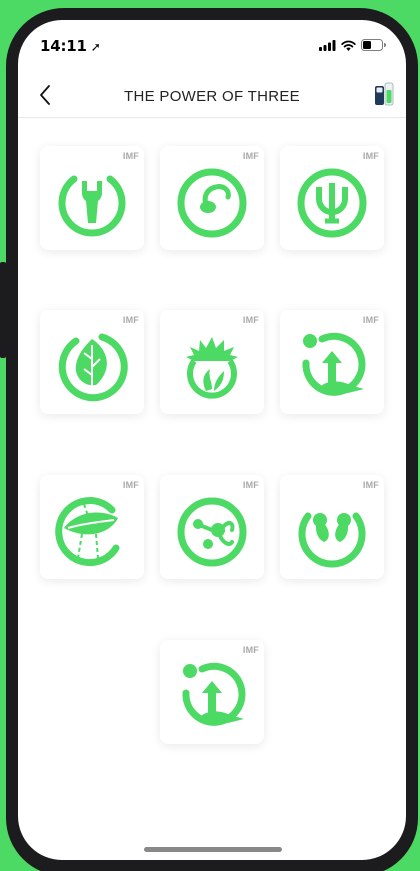 The image size is (420, 871). I want to click on home-indicator, so click(213, 849).